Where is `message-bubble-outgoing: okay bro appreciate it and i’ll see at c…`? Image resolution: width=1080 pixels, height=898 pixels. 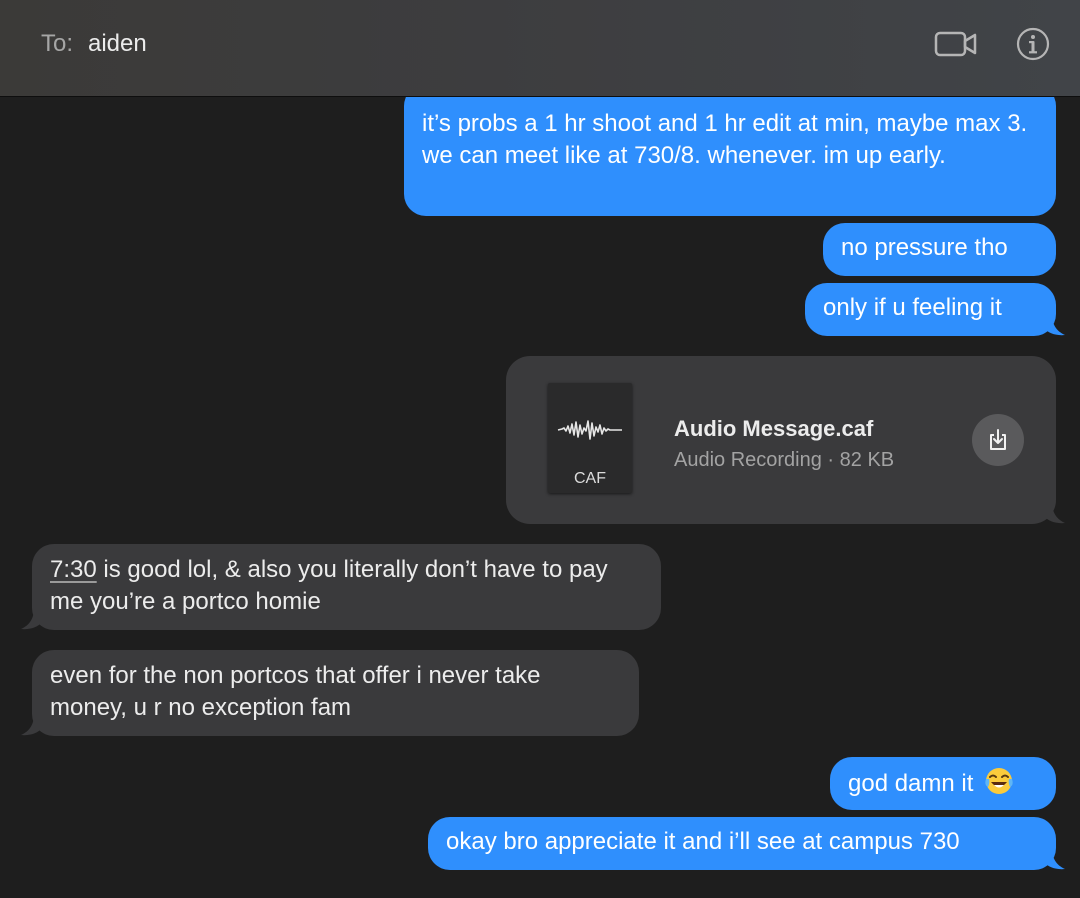
message-bubble-outgoing: okay bro appreciate it and i’ll see at c… is located at coordinates (742, 843).